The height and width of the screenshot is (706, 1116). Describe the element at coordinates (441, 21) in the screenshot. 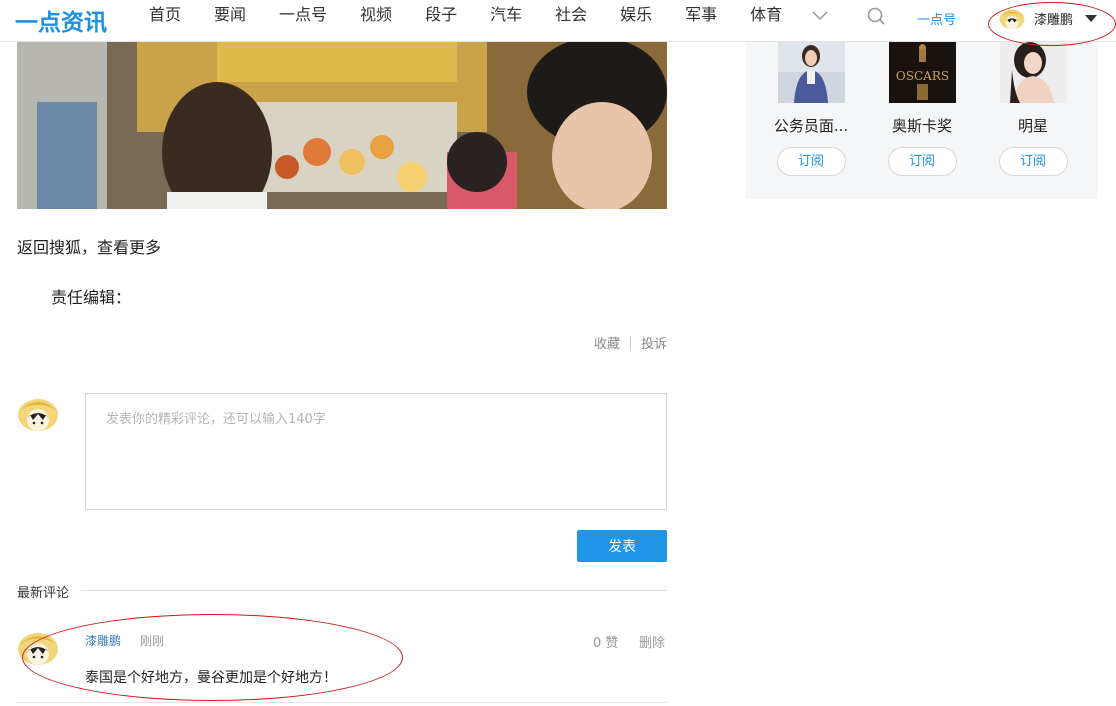

I see `nav-item-jokes: 段子` at that location.